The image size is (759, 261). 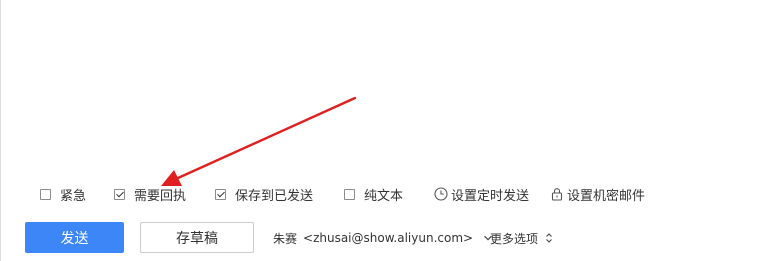 I want to click on more-options-toggle: 更多选项, so click(x=521, y=238).